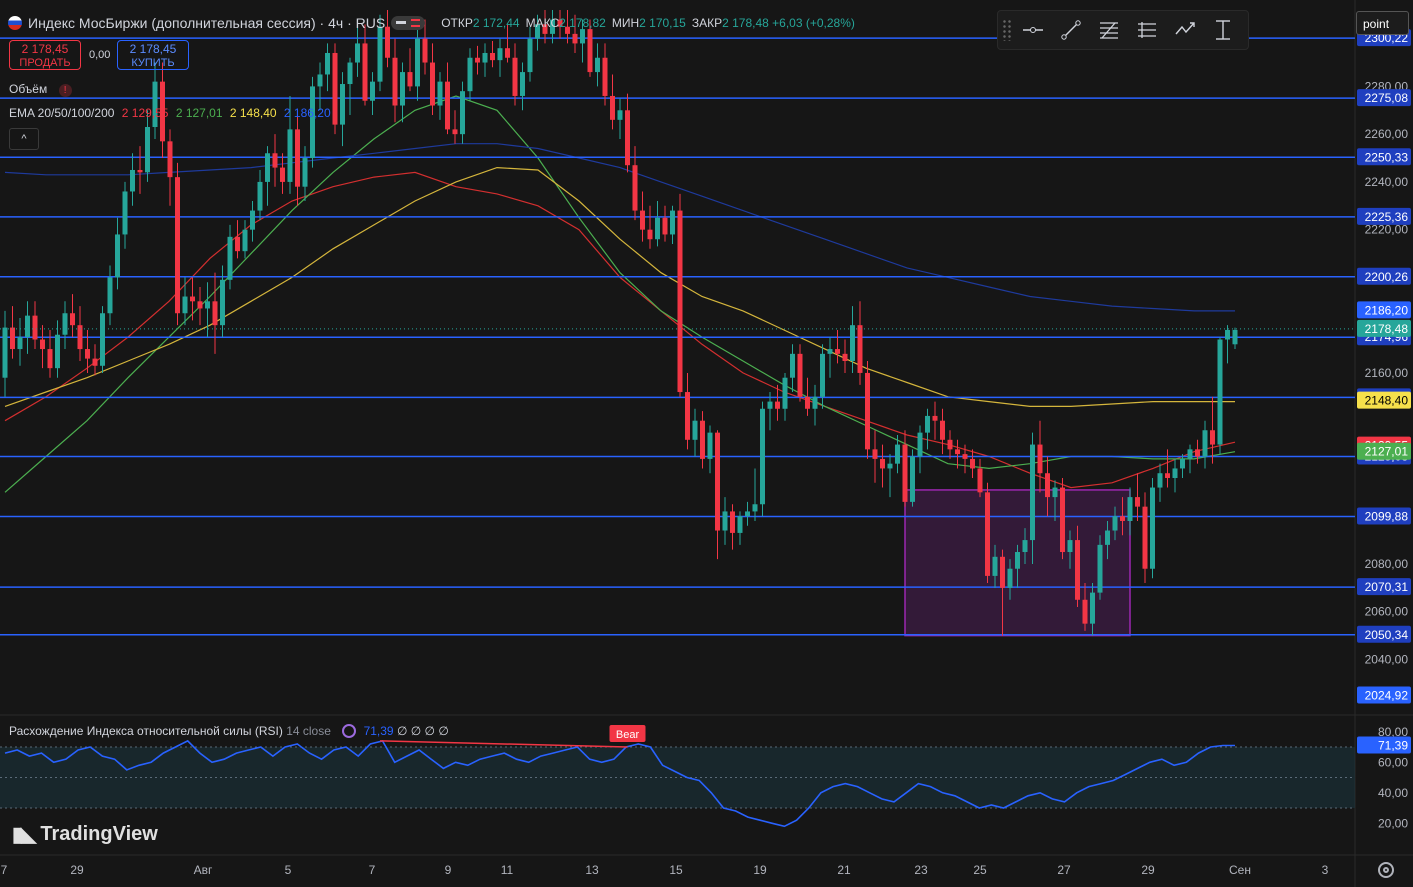 This screenshot has width=1413, height=887. What do you see at coordinates (65, 90) in the screenshot?
I see `warning-icon: !` at bounding box center [65, 90].